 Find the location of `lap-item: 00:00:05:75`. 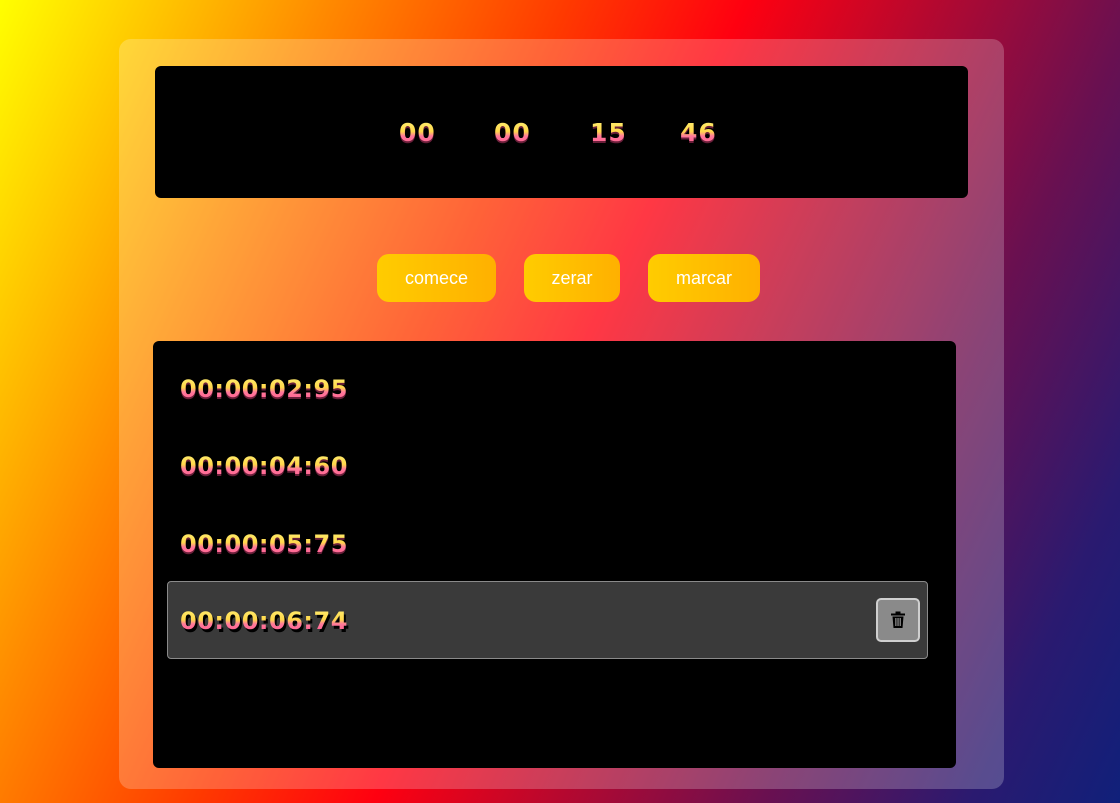

lap-item: 00:00:05:75 is located at coordinates (547, 543).